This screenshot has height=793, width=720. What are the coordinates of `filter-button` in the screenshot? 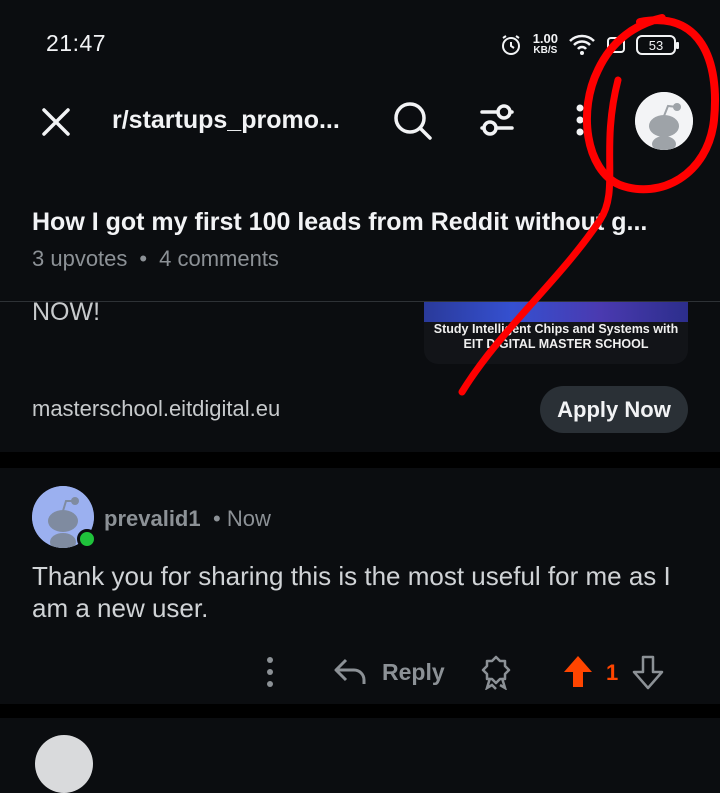 It's located at (496, 120).